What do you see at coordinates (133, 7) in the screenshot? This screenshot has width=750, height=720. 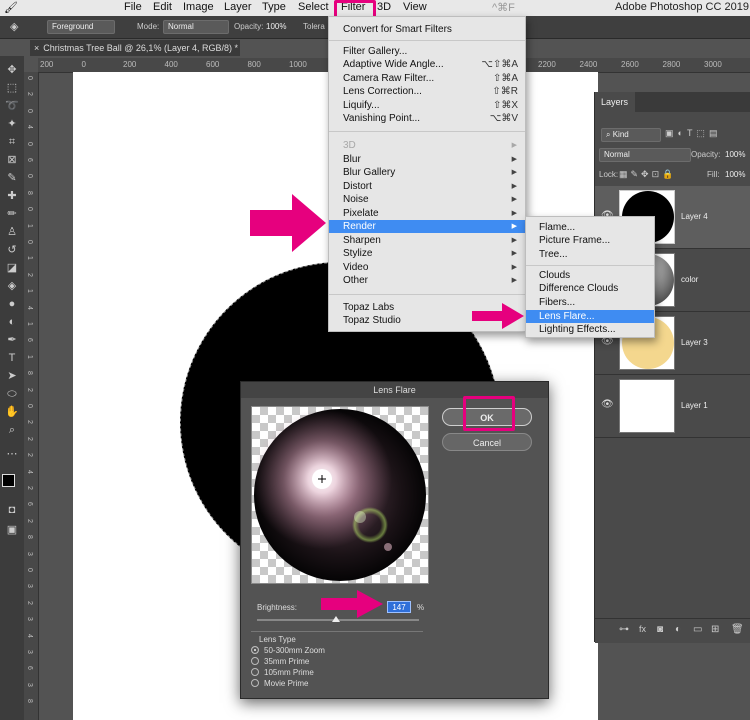 I see `menu-file: File` at bounding box center [133, 7].